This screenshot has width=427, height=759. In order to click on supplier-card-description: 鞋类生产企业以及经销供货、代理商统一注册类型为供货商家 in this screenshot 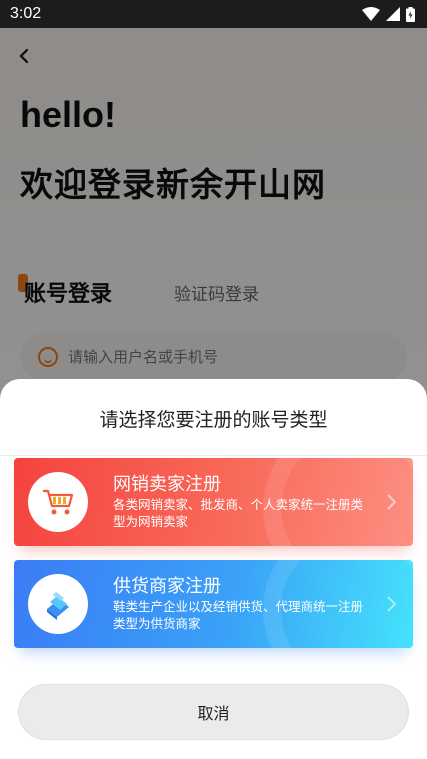, I will do `click(238, 615)`.